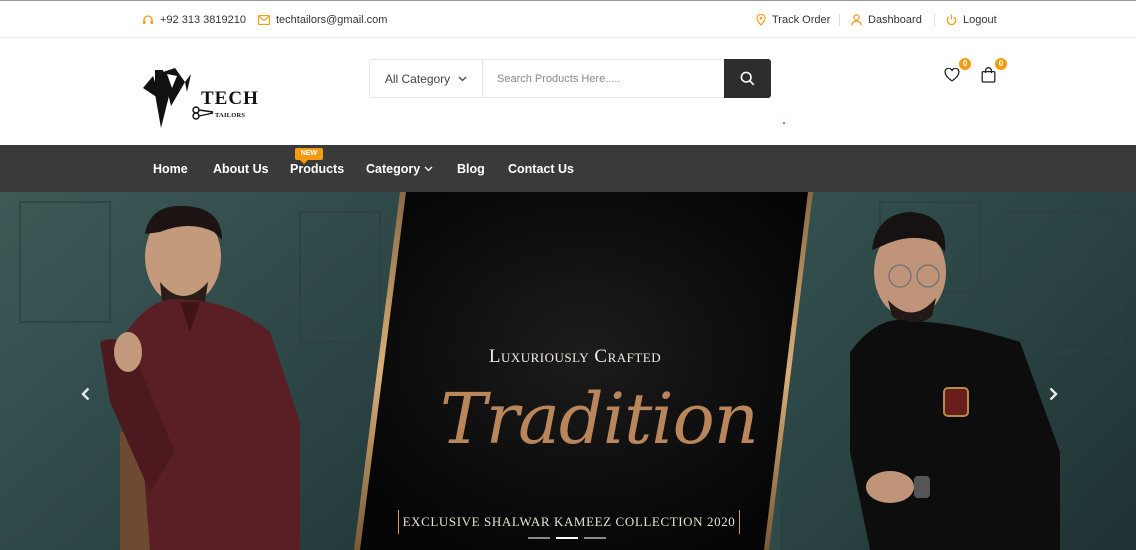 The width and height of the screenshot is (1136, 550). I want to click on hero-kicker-text: Luxuriously Crafted, so click(575, 356).